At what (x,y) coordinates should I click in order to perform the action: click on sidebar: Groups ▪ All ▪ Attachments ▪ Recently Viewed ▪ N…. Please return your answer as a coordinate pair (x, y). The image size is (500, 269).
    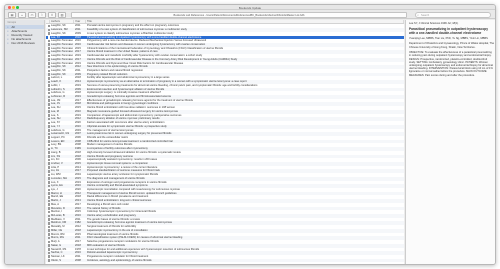
    Looking at the image, I should click on (25, 142).